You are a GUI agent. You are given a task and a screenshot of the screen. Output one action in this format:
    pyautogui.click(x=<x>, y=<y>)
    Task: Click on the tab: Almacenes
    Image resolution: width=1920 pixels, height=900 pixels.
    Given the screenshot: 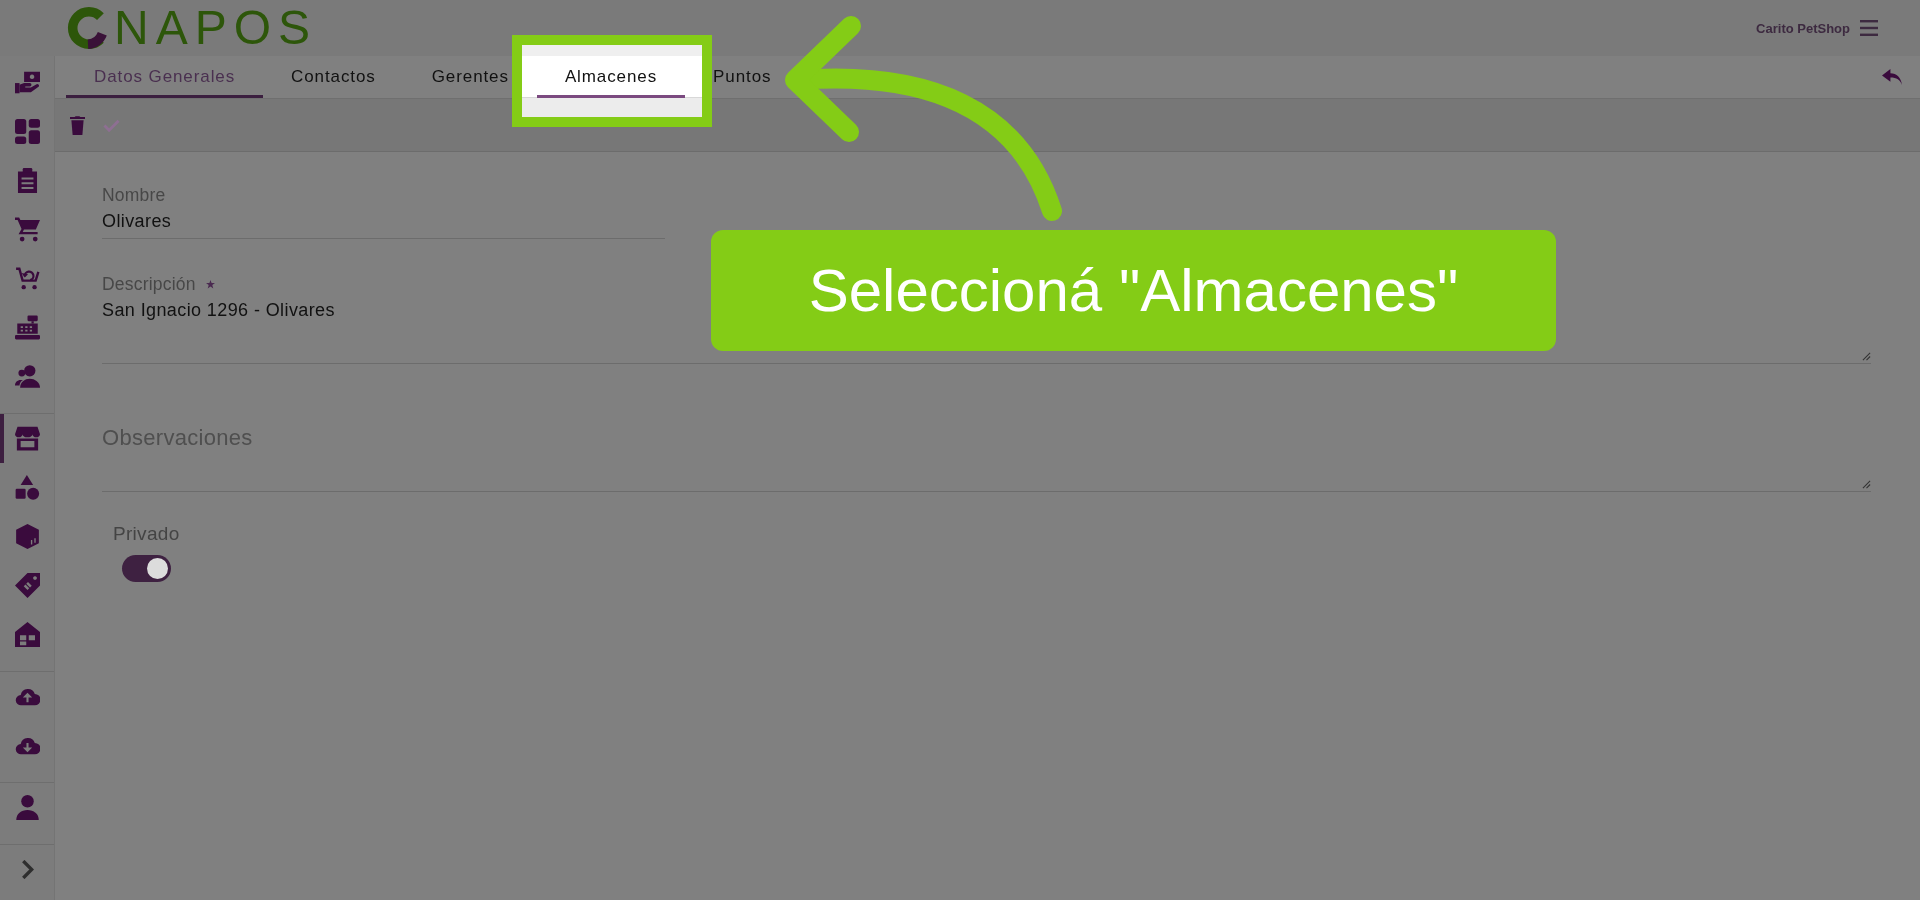 What is the action you would take?
    pyautogui.click(x=611, y=77)
    